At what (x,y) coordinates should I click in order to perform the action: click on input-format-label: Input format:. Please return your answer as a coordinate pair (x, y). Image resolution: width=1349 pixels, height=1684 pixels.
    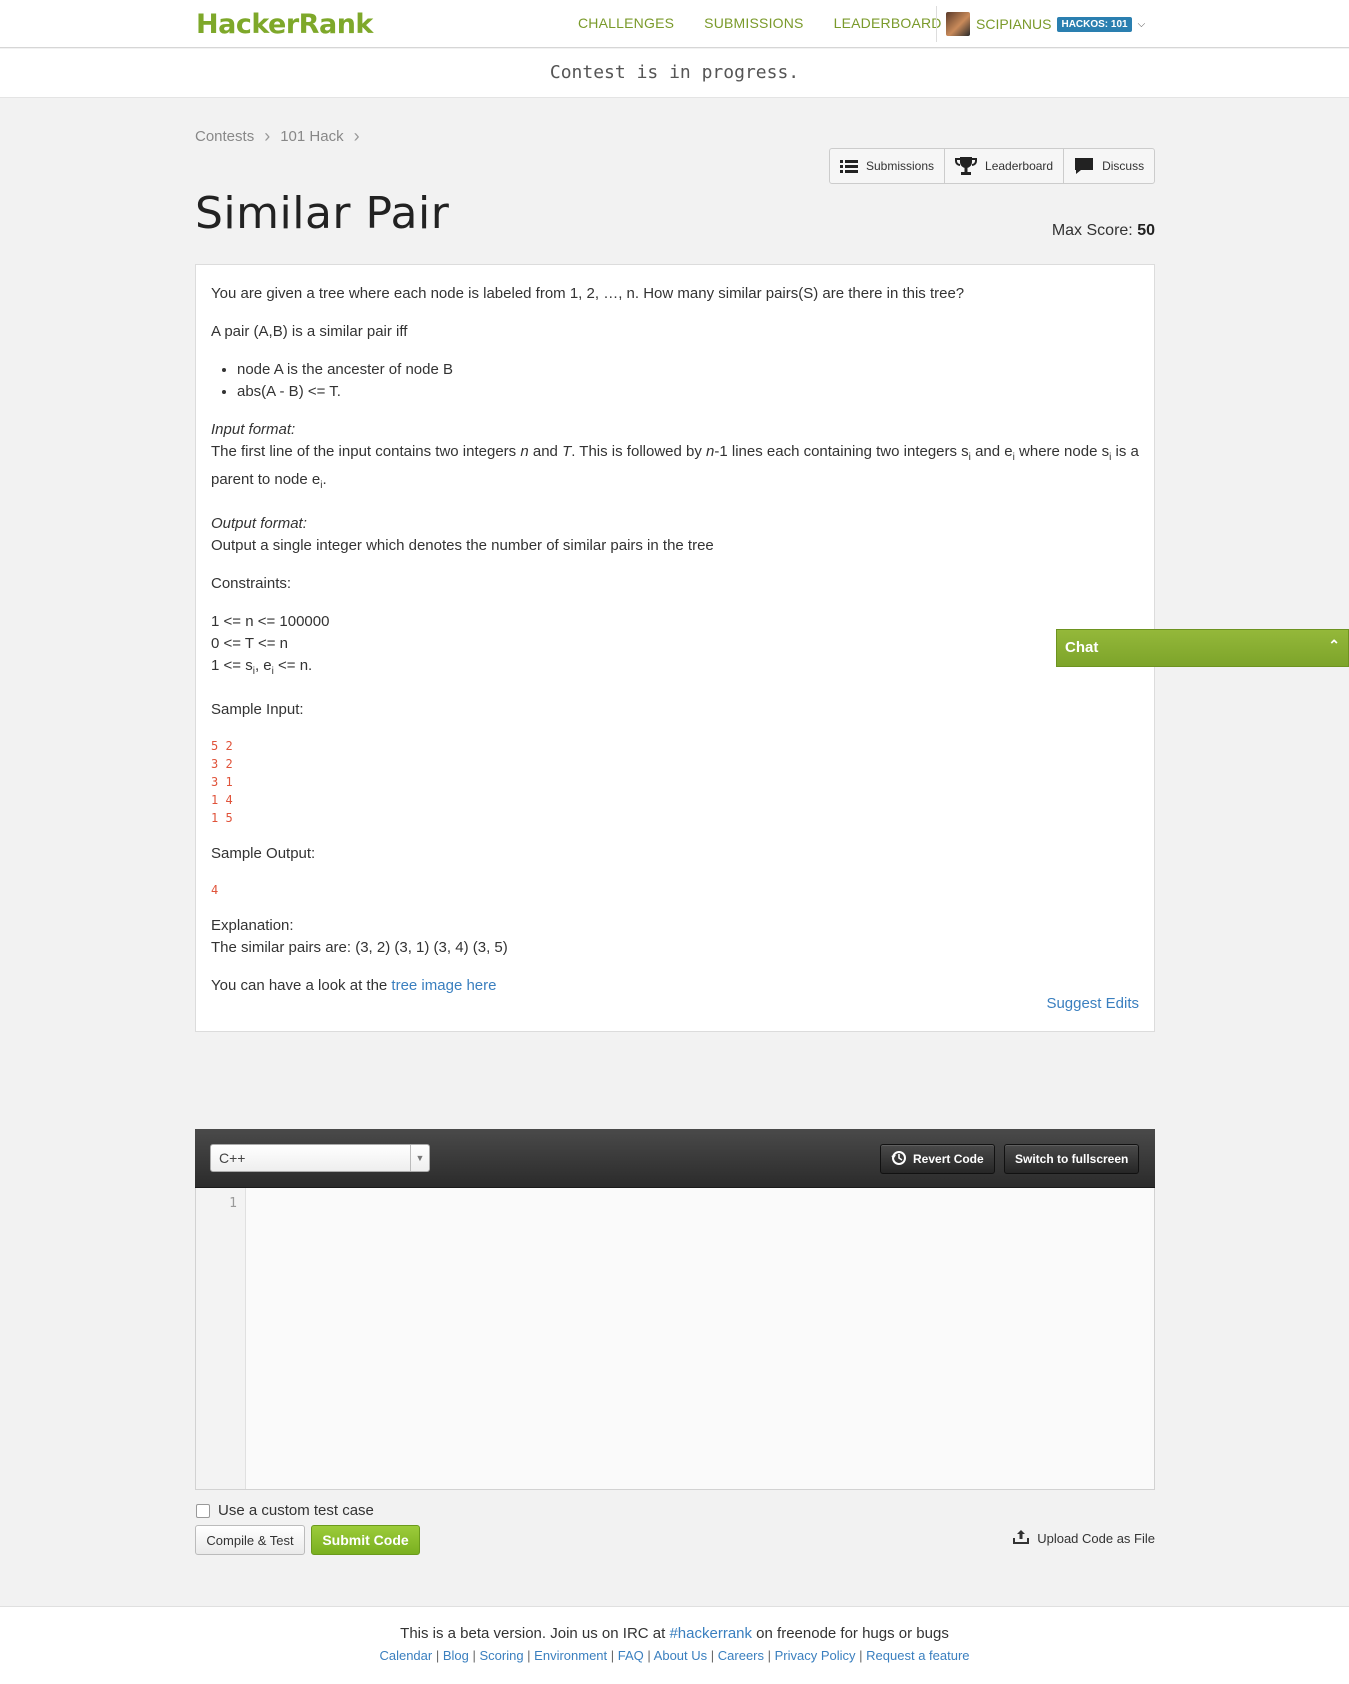
    Looking at the image, I should click on (253, 429).